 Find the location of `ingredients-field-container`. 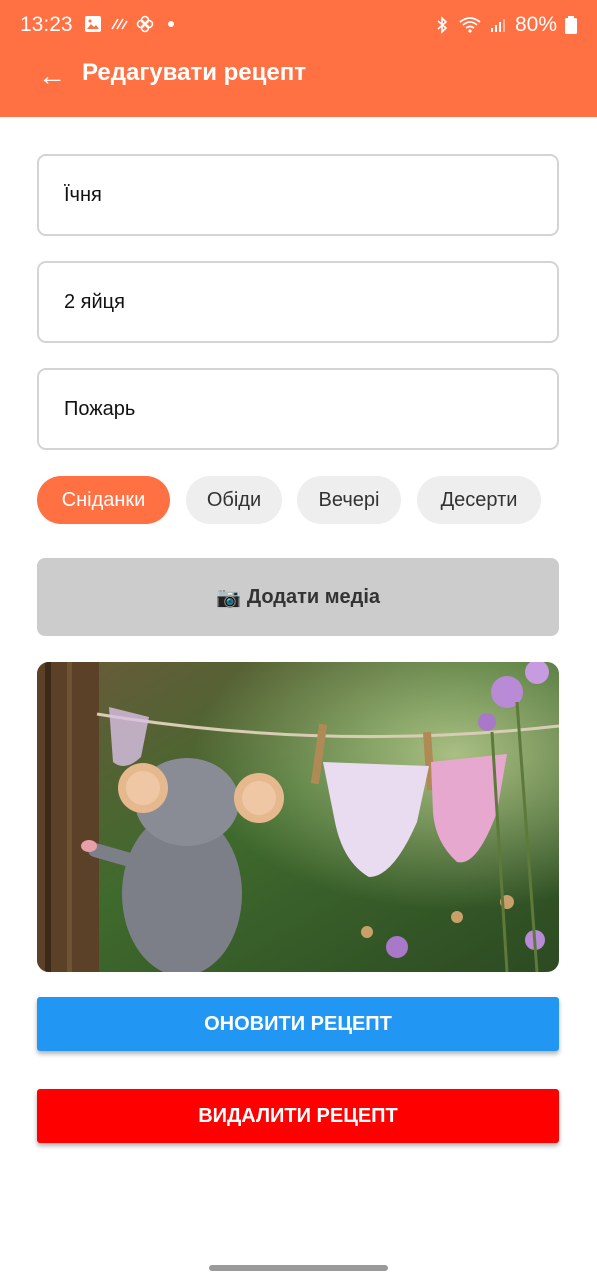

ingredients-field-container is located at coordinates (298, 302).